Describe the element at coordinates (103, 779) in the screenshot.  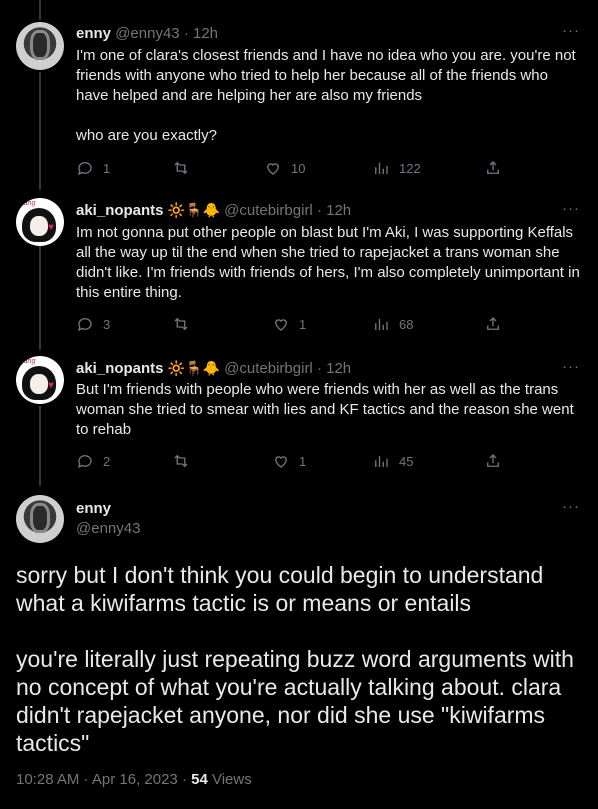
I see `tweet-timestamp: 10:28 AM · Apr 16, 2023 ·` at that location.